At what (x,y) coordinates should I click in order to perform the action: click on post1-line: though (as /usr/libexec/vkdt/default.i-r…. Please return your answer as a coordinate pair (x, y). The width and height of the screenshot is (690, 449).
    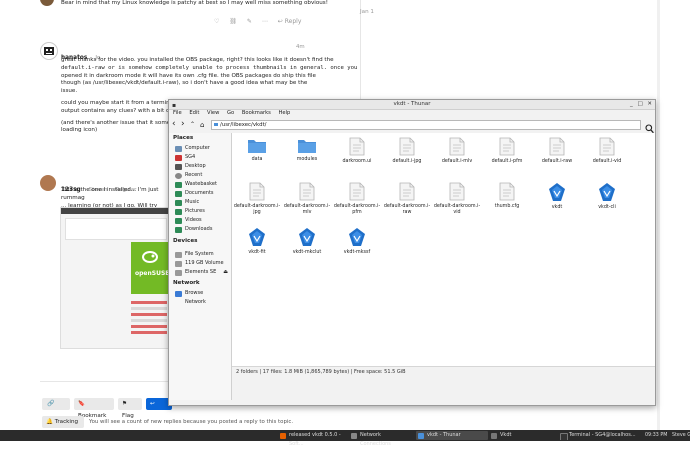
    Looking at the image, I should click on (184, 83).